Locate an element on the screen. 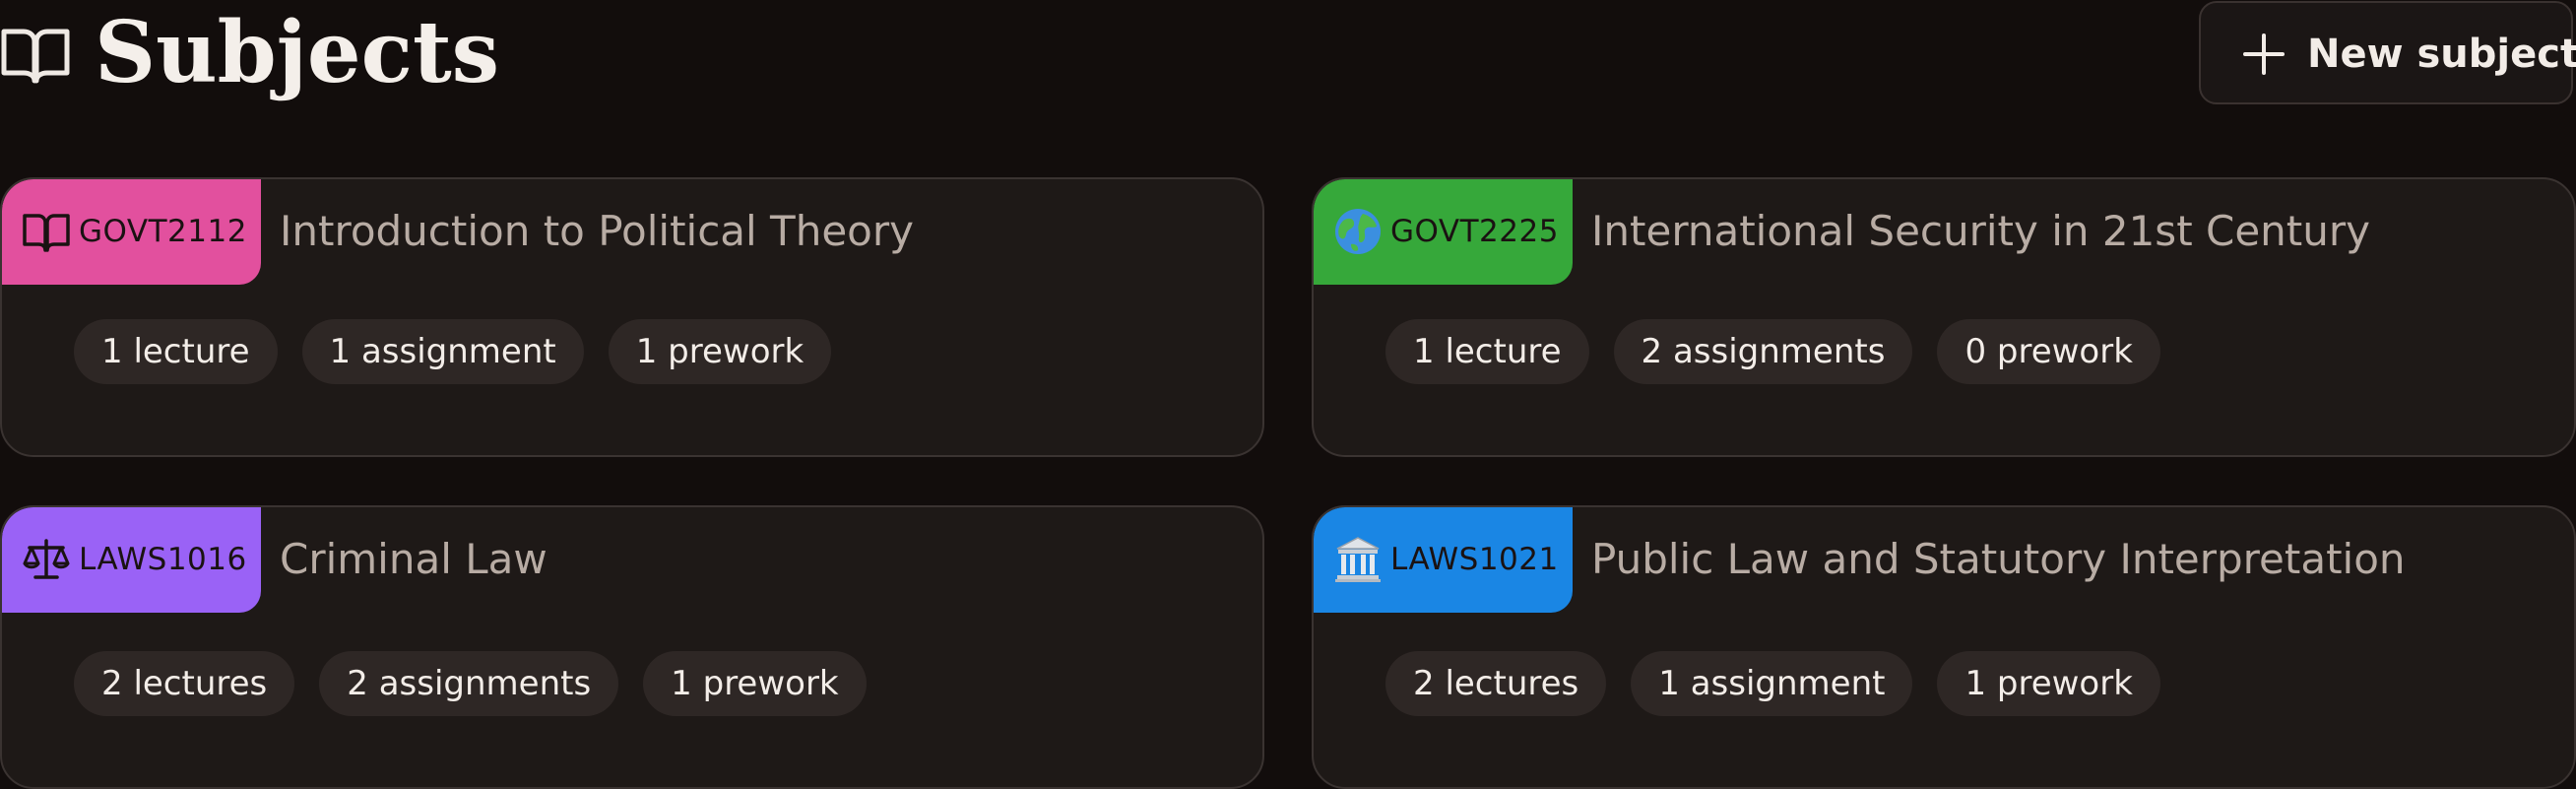 Image resolution: width=2576 pixels, height=789 pixels. subject-stats: 2 lectures 1 assignment 1 prework is located at coordinates (1772, 683).